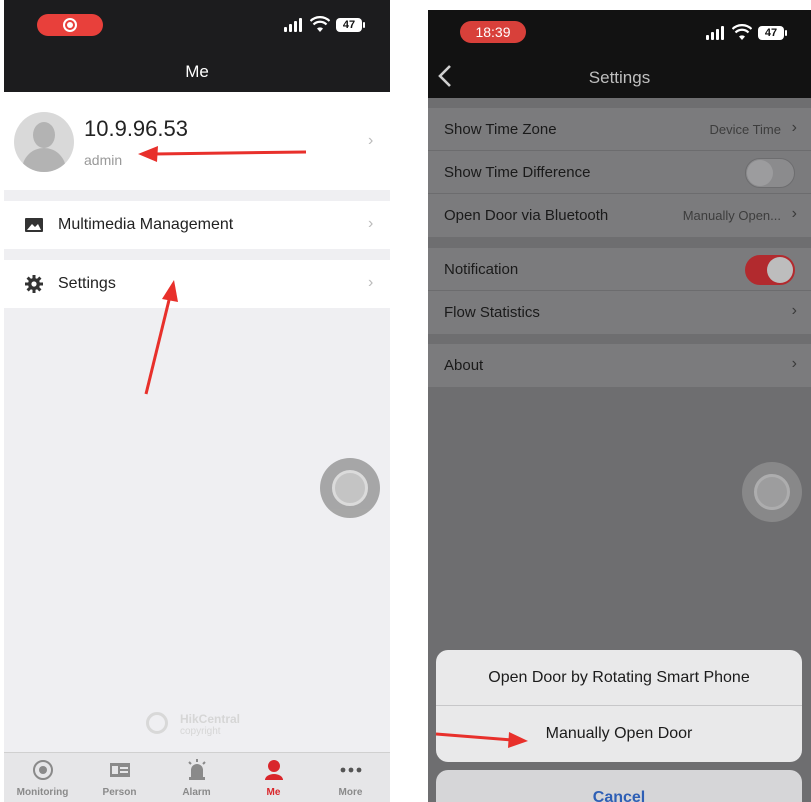 Image resolution: width=811 pixels, height=802 pixels. I want to click on id-card-icon, so click(120, 770).